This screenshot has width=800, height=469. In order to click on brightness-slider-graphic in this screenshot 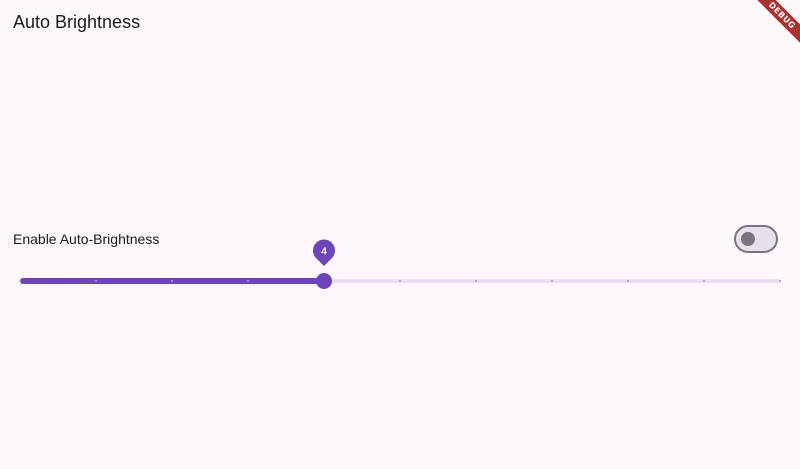, I will do `click(400, 281)`.